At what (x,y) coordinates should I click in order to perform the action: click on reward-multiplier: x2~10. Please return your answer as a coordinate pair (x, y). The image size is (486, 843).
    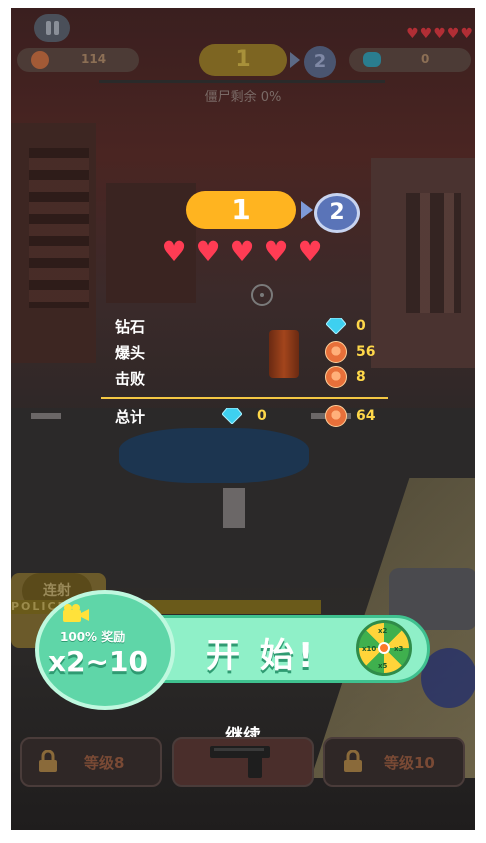
    Looking at the image, I should click on (98, 661).